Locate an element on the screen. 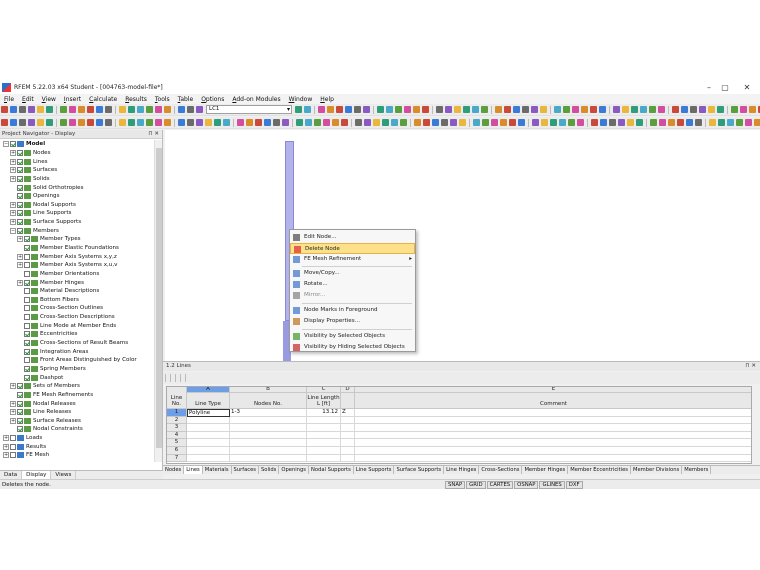  table-cell: 1-3 is located at coordinates (268, 413).